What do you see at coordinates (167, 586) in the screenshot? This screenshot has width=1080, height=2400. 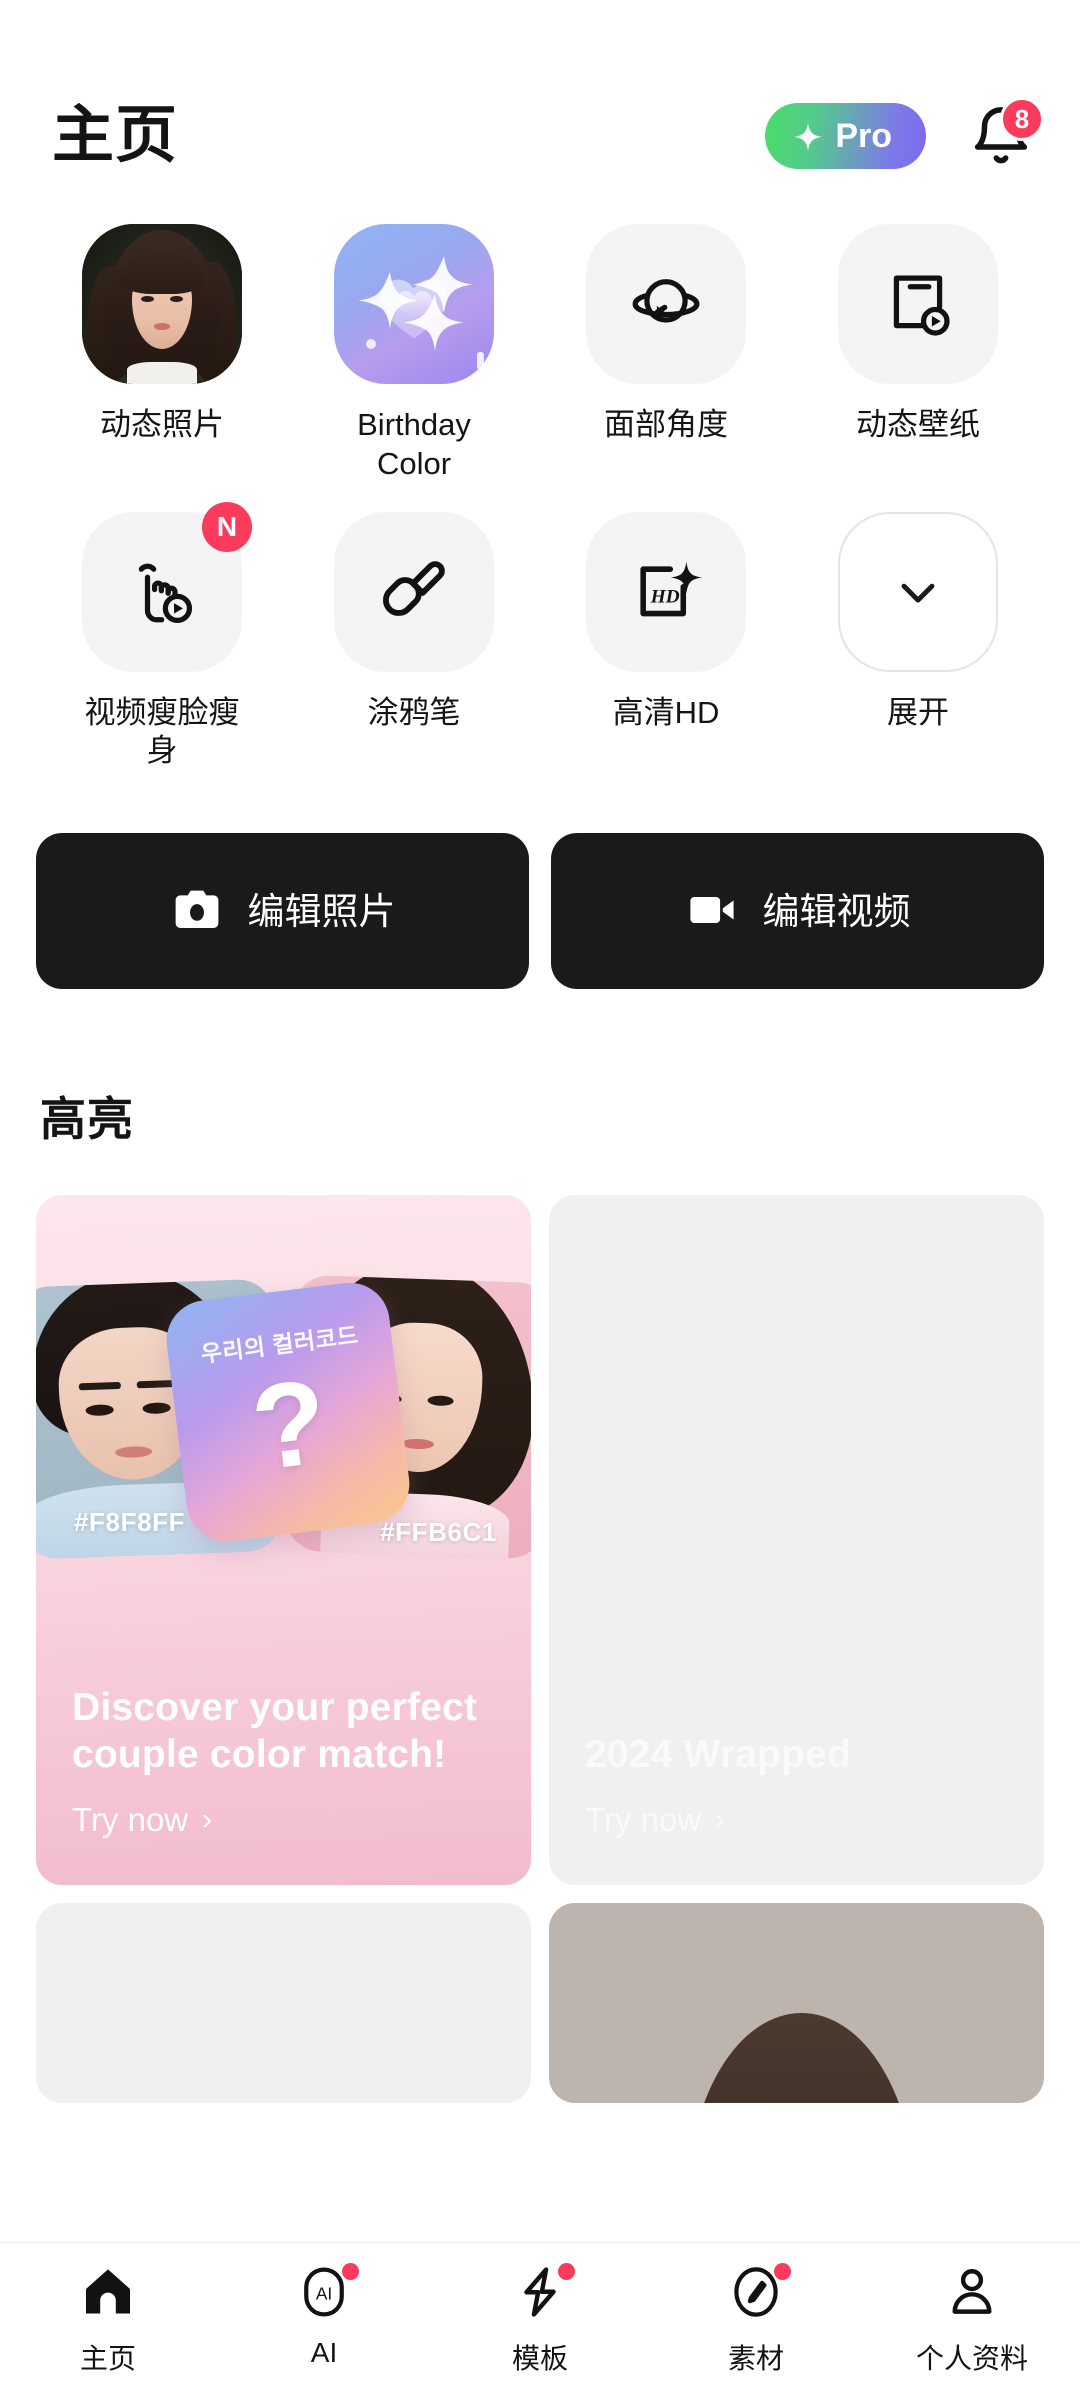 I see `touch-gesture-play-icon: N` at bounding box center [167, 586].